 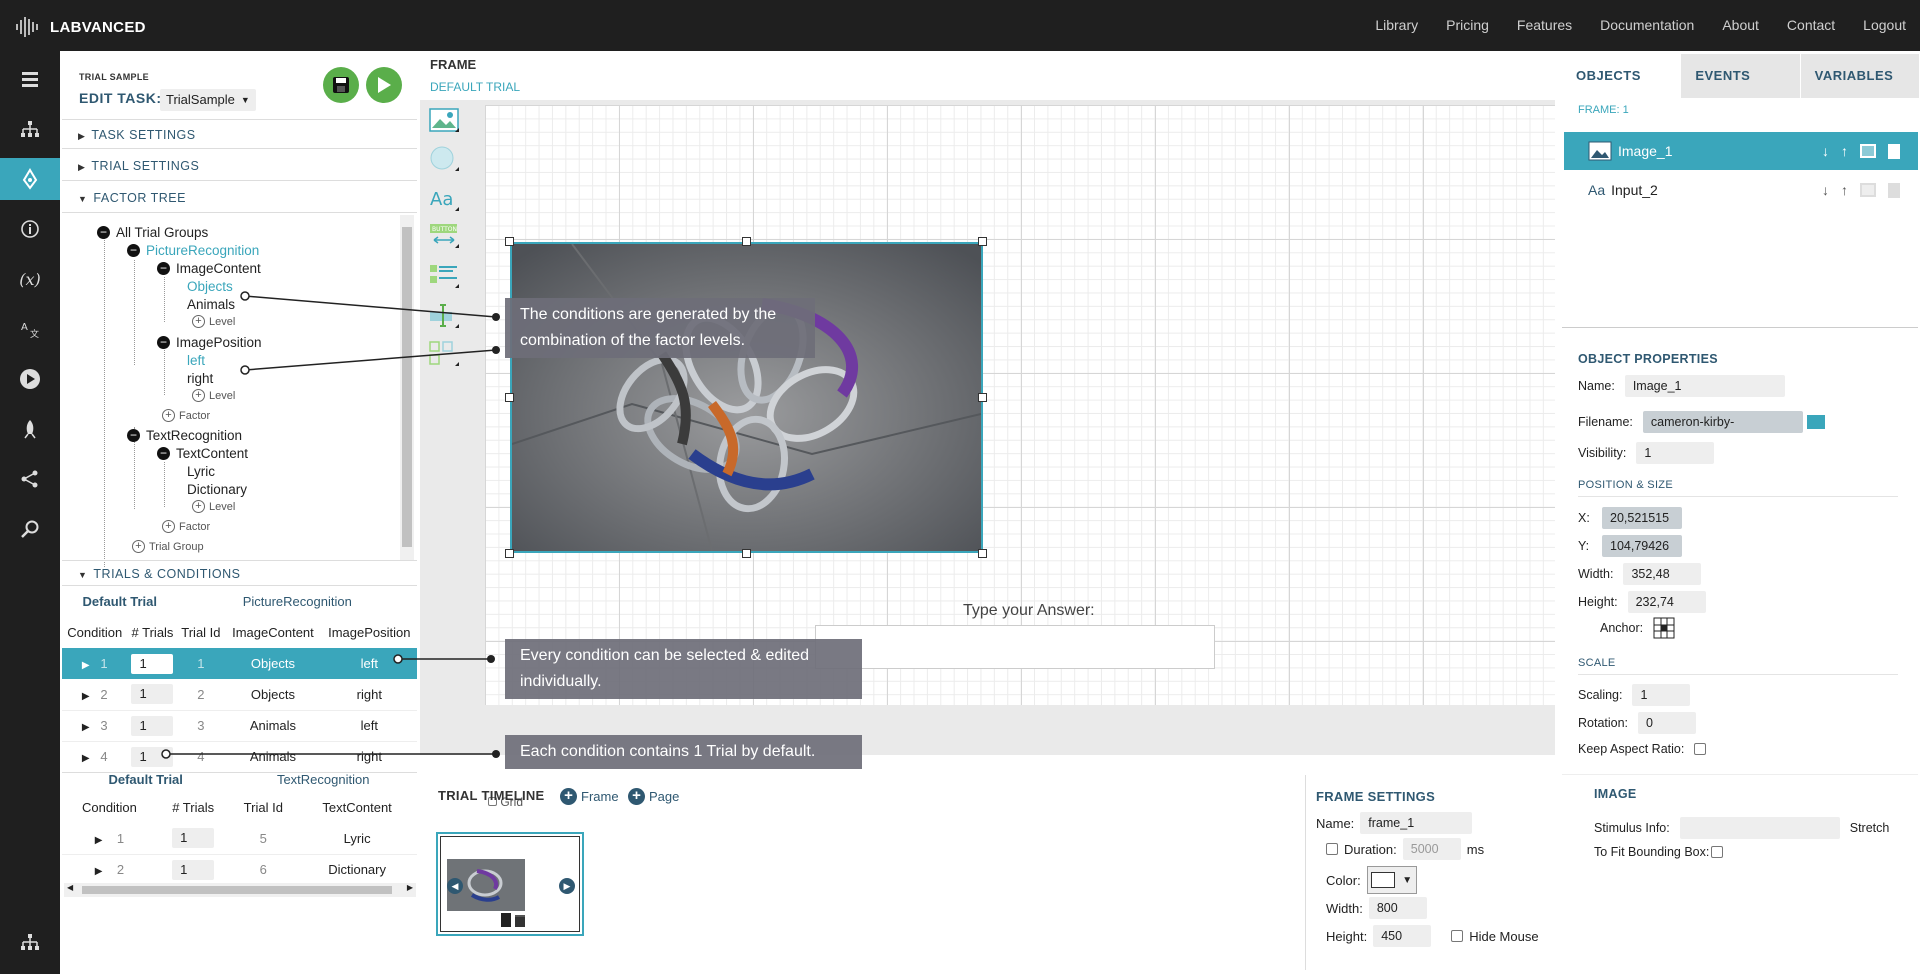 I want to click on copy-frame-icon, so click(x=506, y=920).